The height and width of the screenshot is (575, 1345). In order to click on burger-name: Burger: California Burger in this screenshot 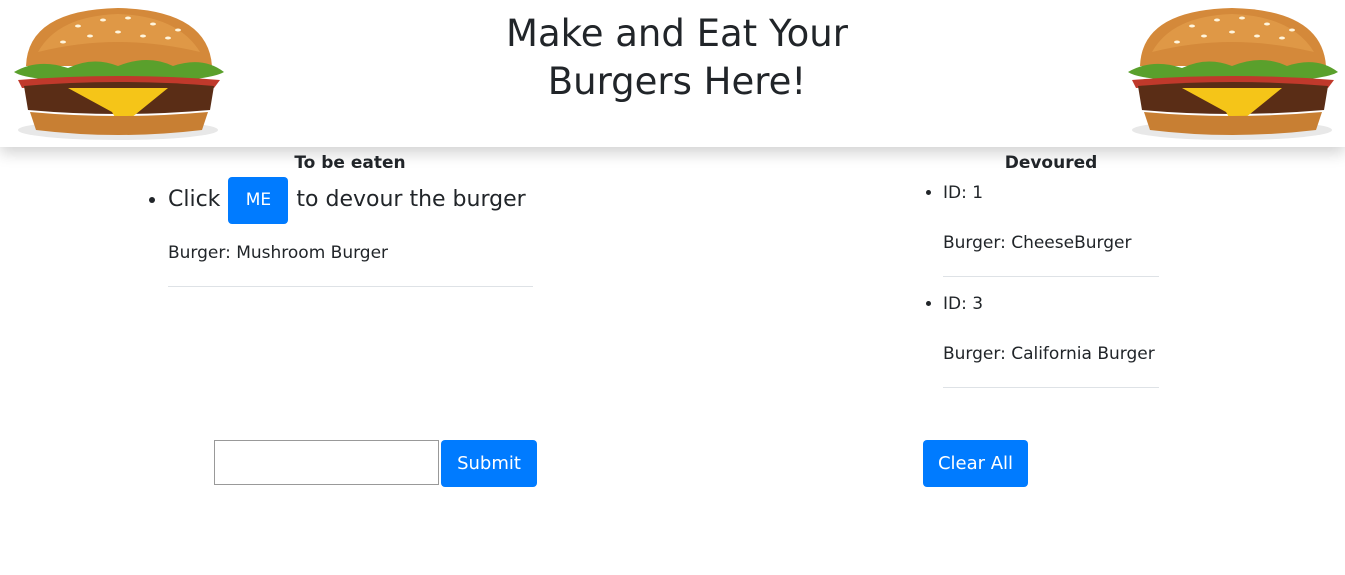, I will do `click(1051, 364)`.